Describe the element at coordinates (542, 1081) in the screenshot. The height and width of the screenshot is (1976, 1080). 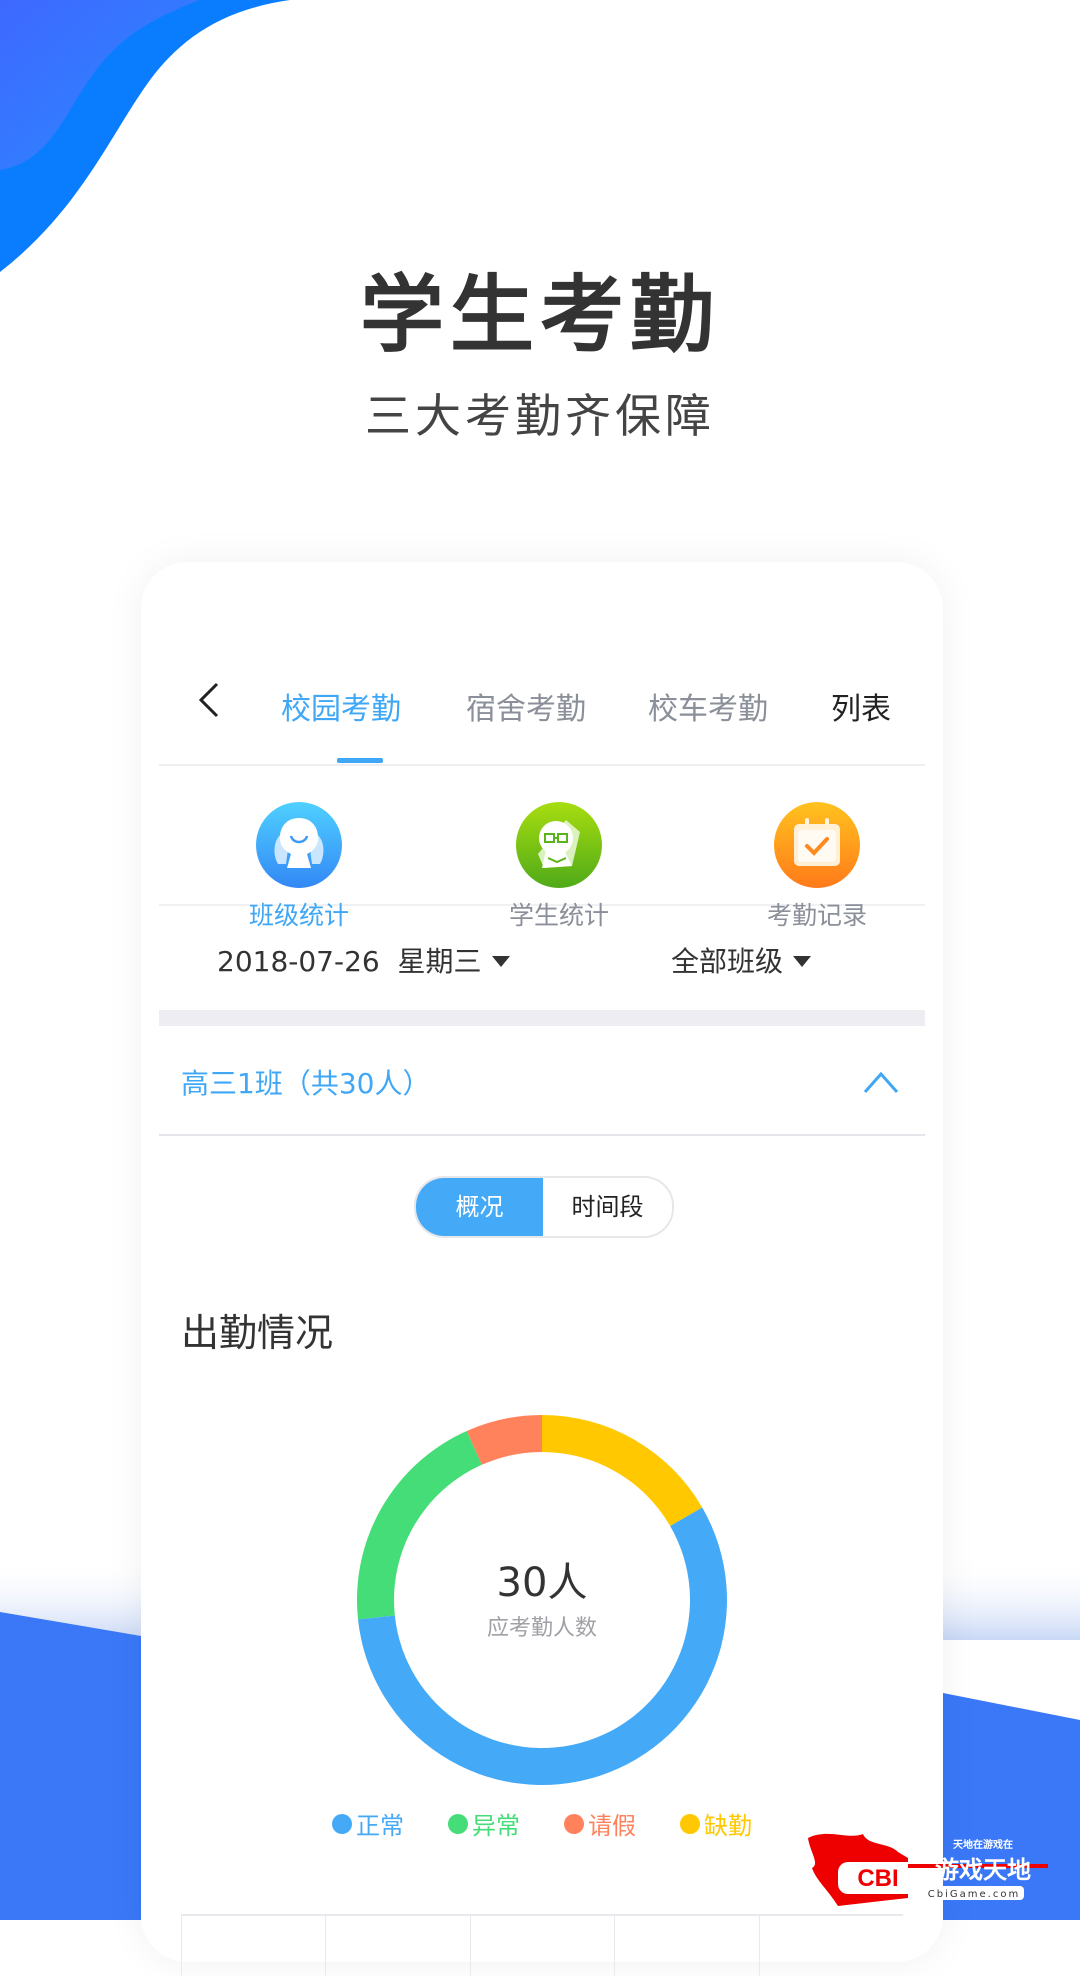
I see `class-group-header: 高三1班（共30人）` at that location.